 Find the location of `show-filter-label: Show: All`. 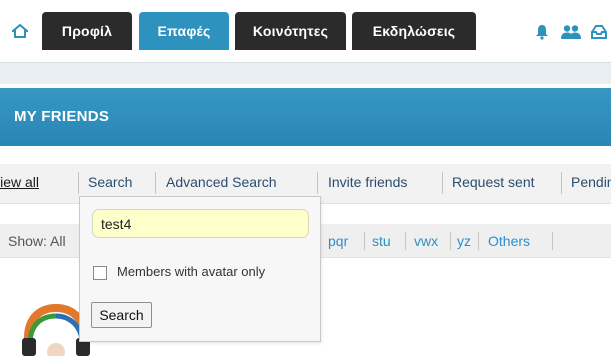

show-filter-label: Show: All is located at coordinates (37, 241).